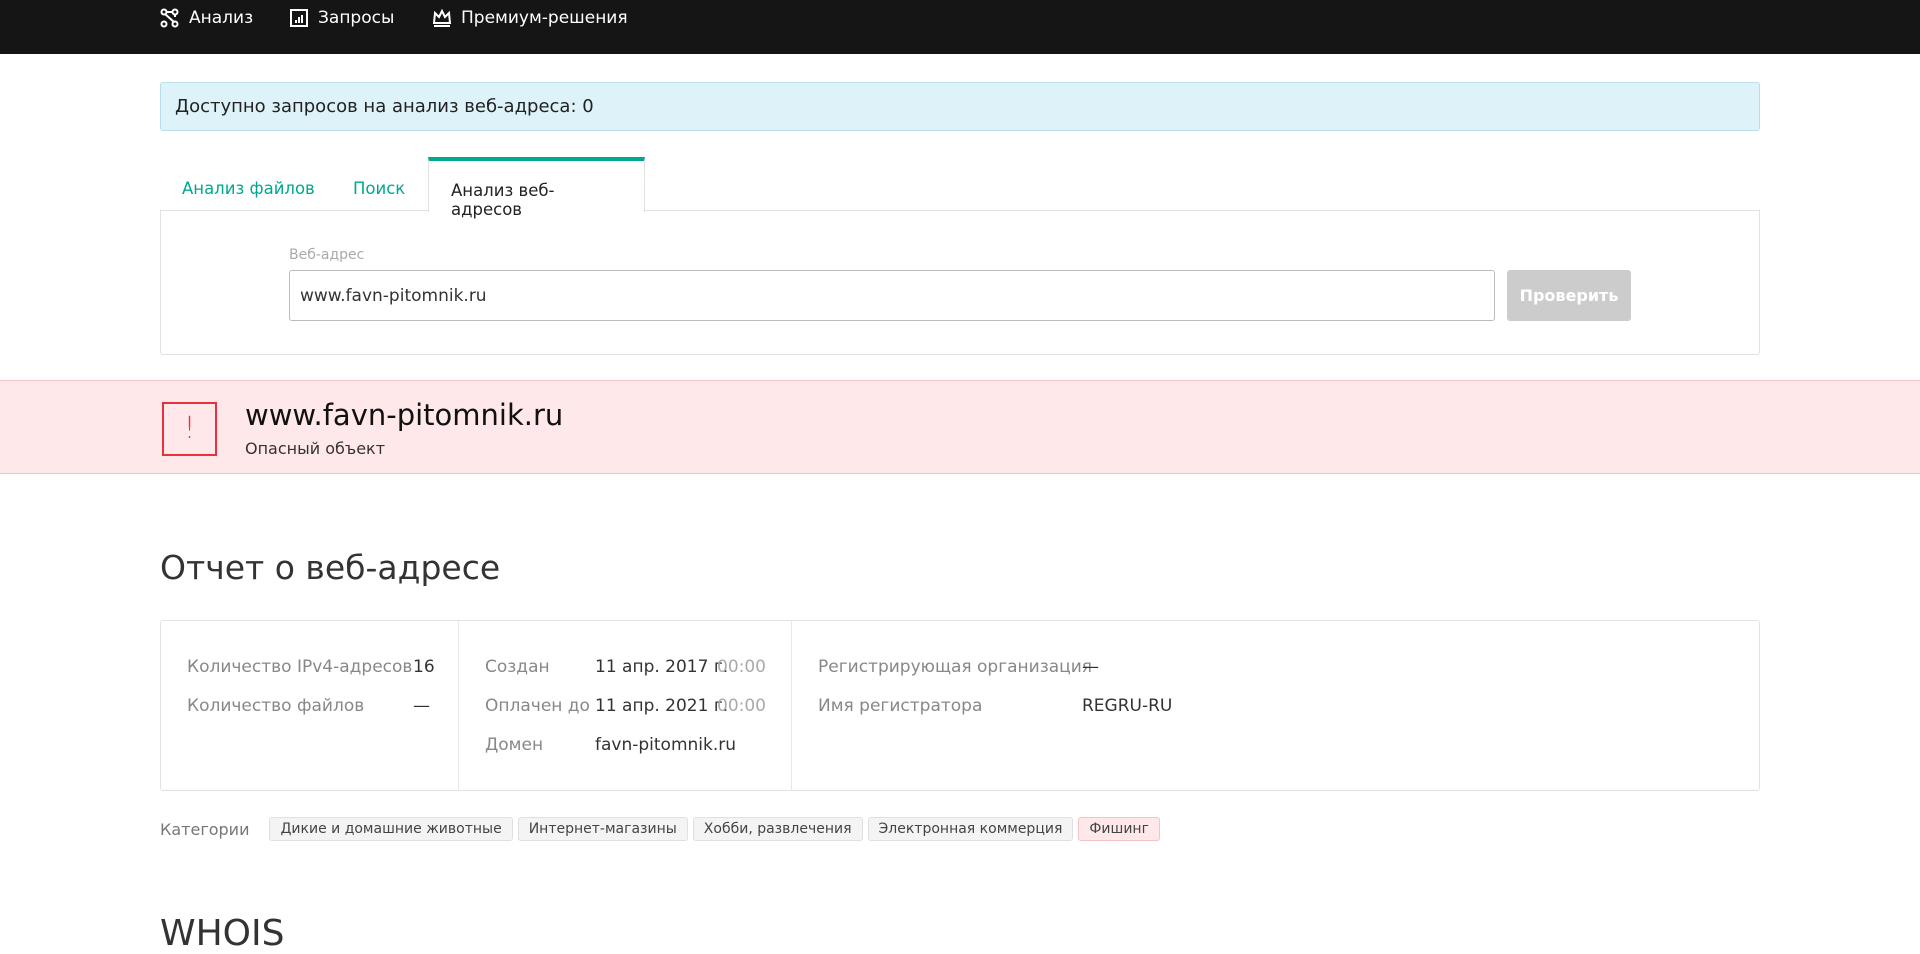 The image size is (1920, 954). Describe the element at coordinates (379, 184) in the screenshot. I see `tab-search: Поиск` at that location.